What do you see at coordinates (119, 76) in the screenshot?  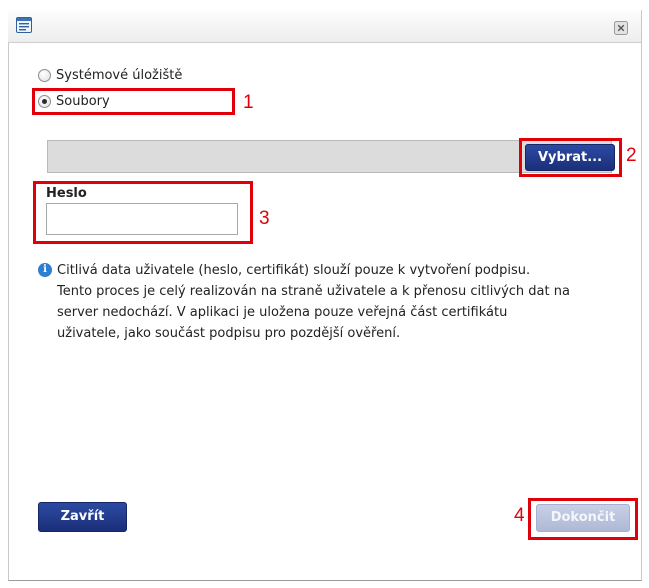 I see `system-storage-label: Systémové úložiště` at bounding box center [119, 76].